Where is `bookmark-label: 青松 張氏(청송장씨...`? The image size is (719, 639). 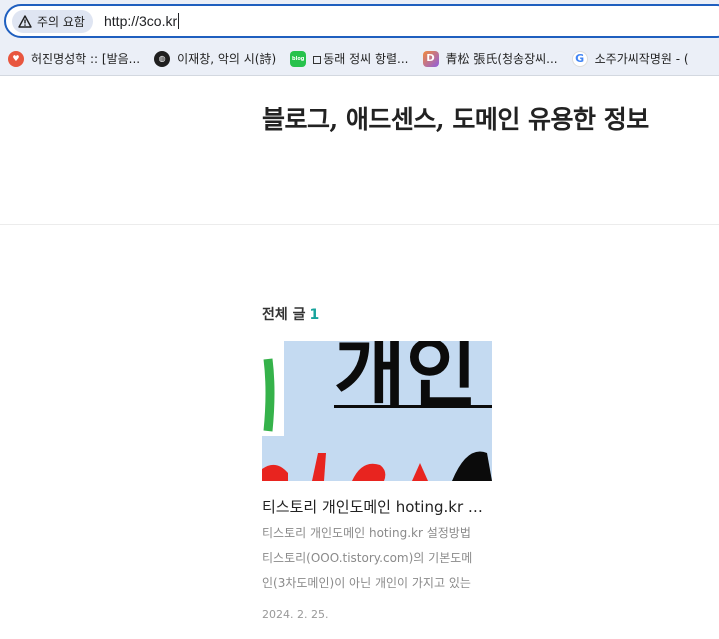
bookmark-label: 青松 張氏(청송장씨... is located at coordinates (501, 59).